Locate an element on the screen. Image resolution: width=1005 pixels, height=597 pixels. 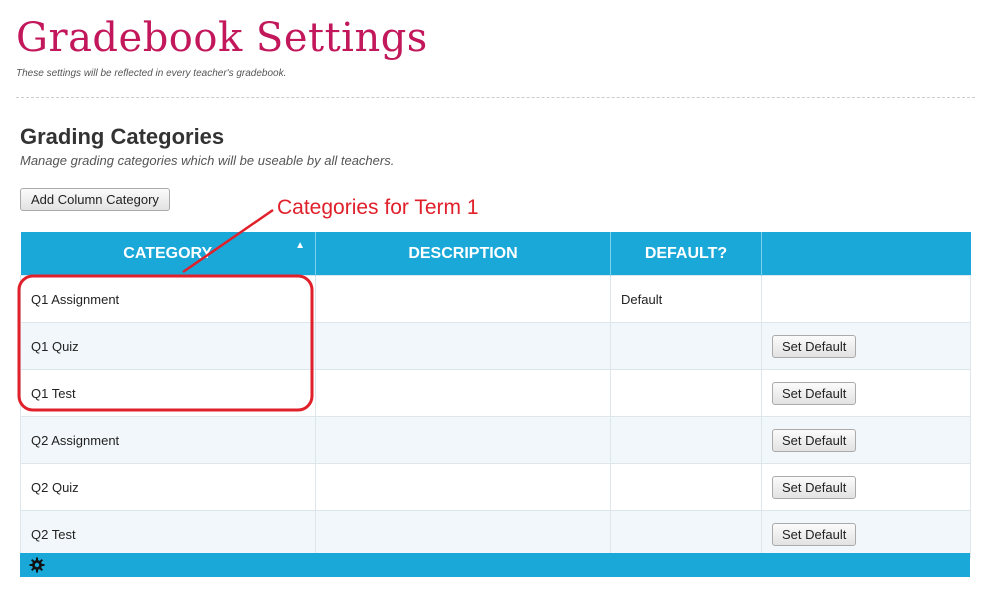
table-footer-bar is located at coordinates (495, 565).